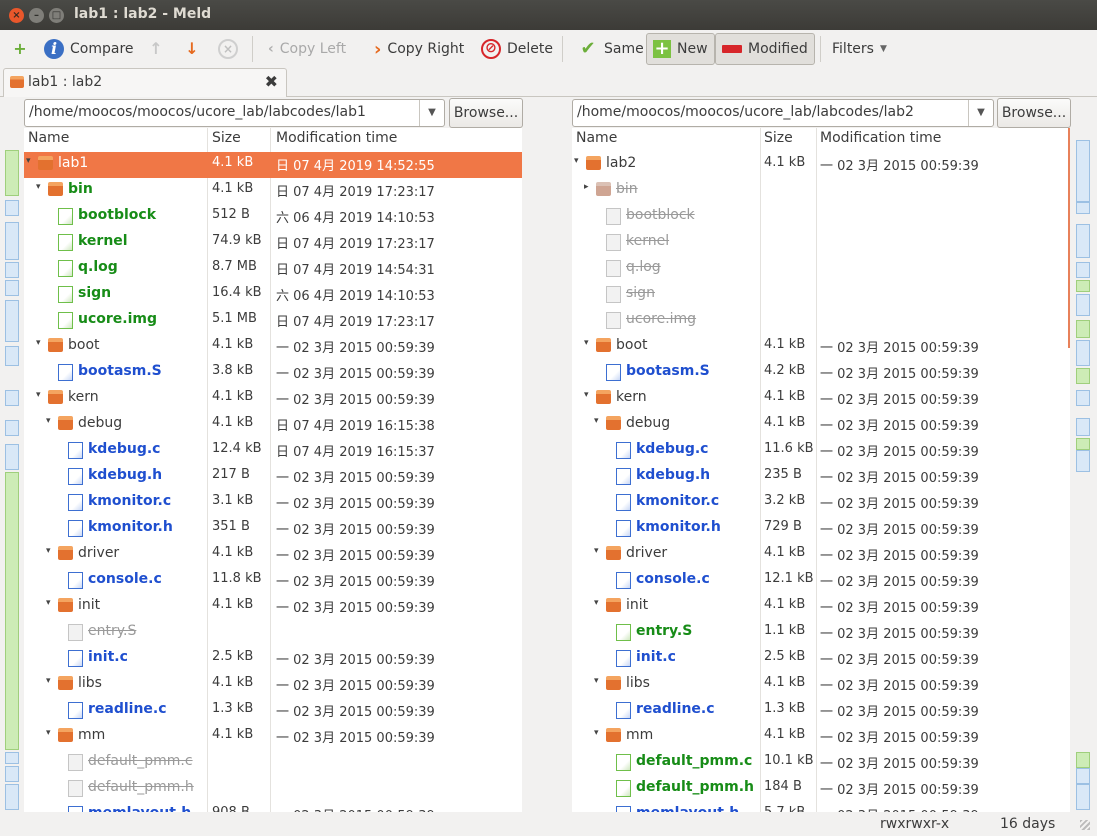 This screenshot has height=836, width=1097. Describe the element at coordinates (273, 165) in the screenshot. I see `tree-row: ▾ lab1 4.1 kB 日 07 4月 2019 14:52:55` at that location.